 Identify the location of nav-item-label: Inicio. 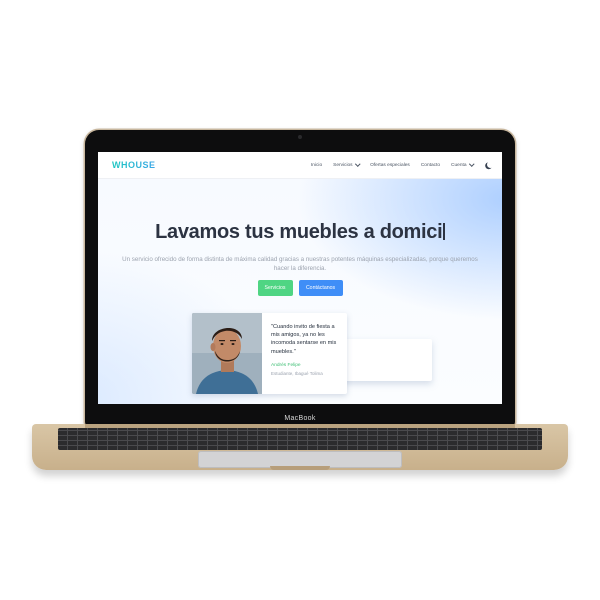
(316, 165).